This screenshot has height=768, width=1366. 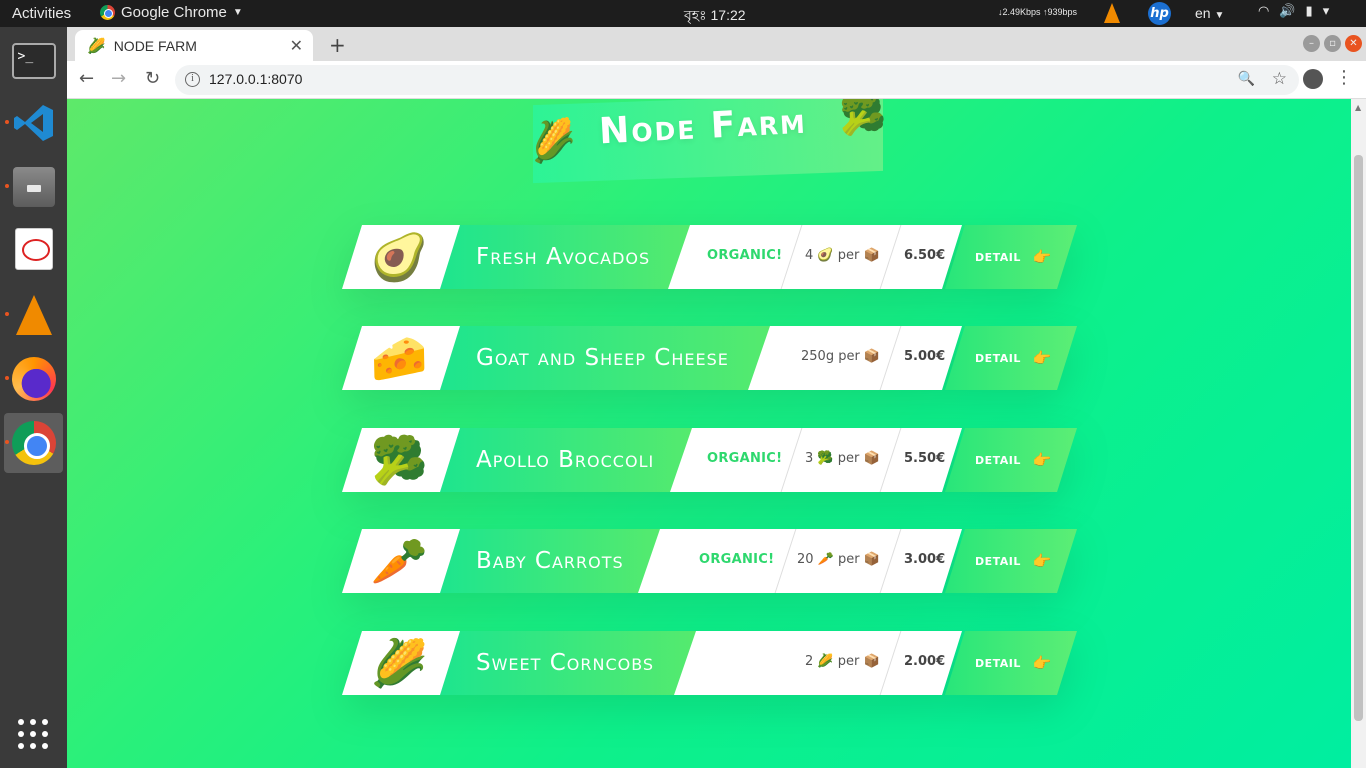 I want to click on product-price: 6.50€, so click(x=925, y=255).